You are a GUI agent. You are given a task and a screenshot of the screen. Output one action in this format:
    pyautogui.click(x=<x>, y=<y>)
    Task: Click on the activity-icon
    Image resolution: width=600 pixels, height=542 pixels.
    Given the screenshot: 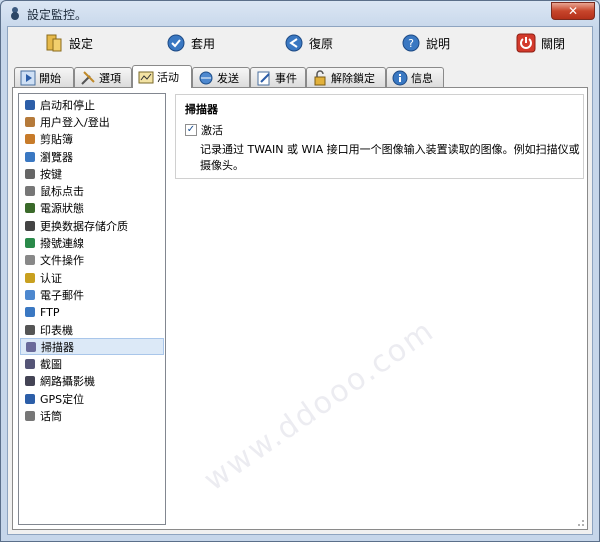 What is the action you would take?
    pyautogui.click(x=146, y=77)
    